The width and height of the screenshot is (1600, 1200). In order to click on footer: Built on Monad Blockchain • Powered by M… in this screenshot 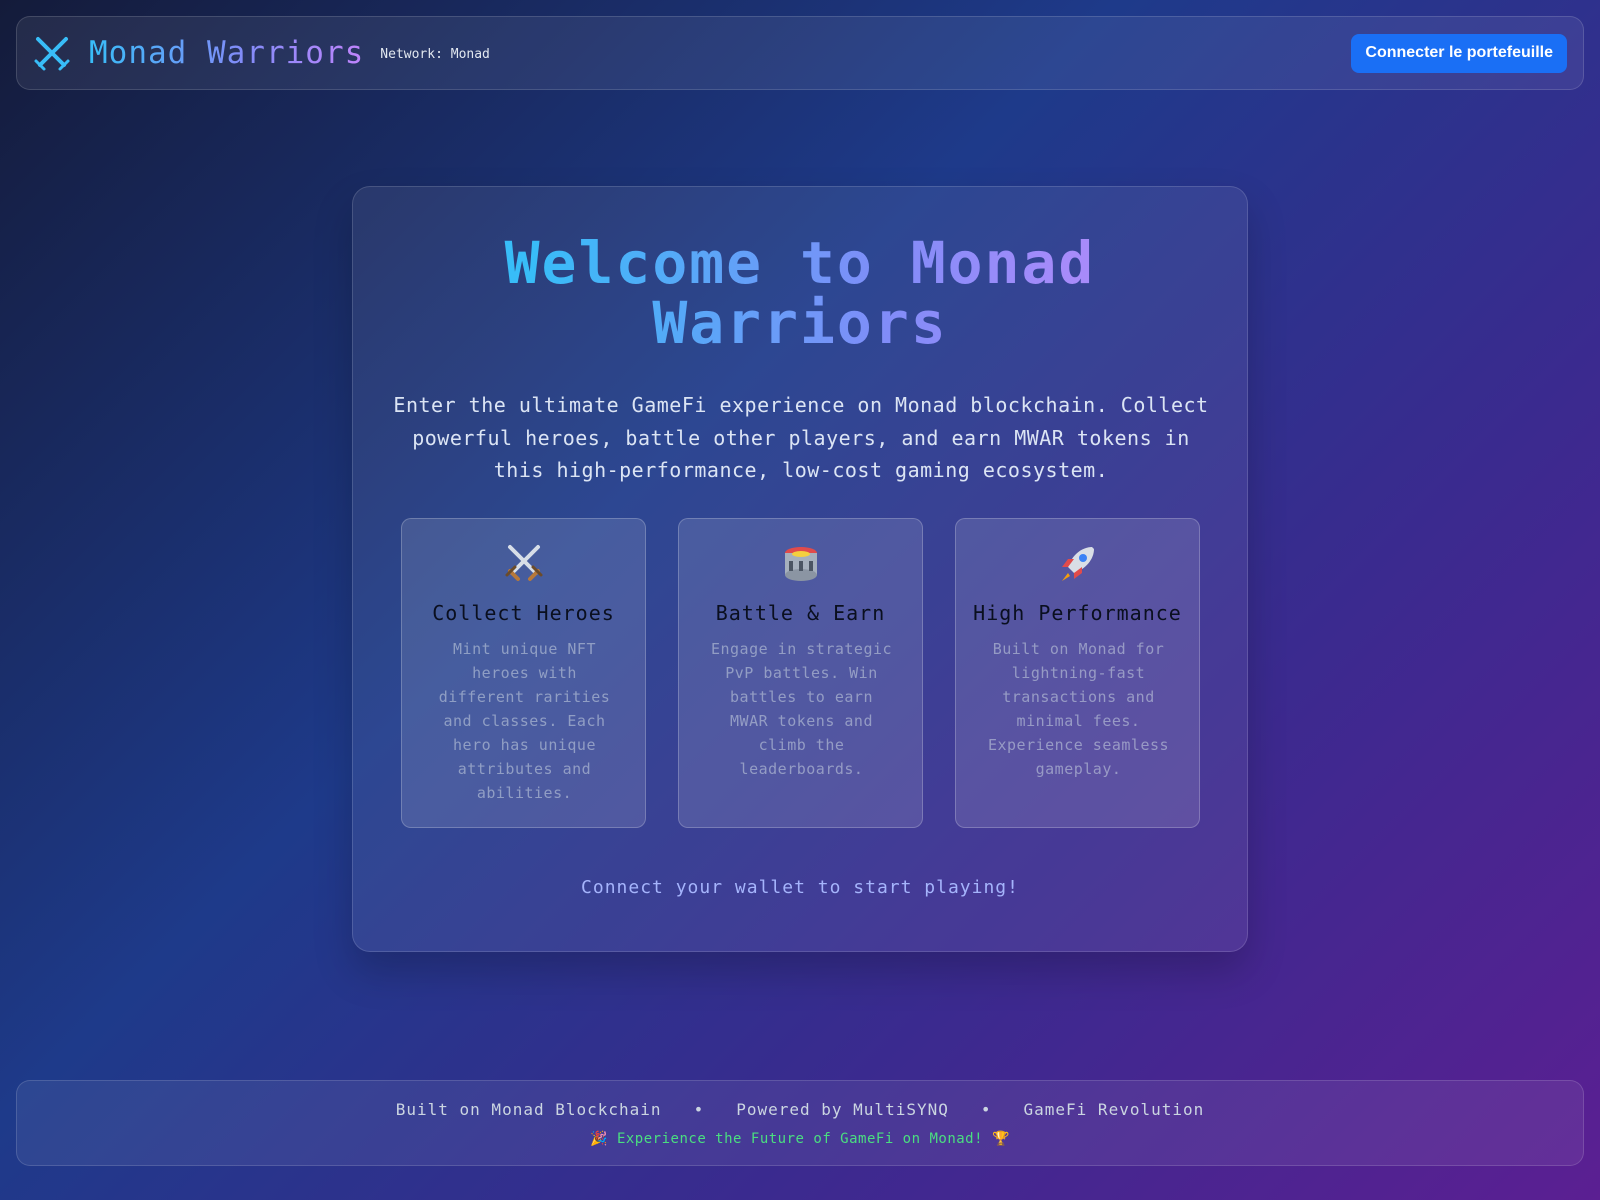, I will do `click(800, 1123)`.